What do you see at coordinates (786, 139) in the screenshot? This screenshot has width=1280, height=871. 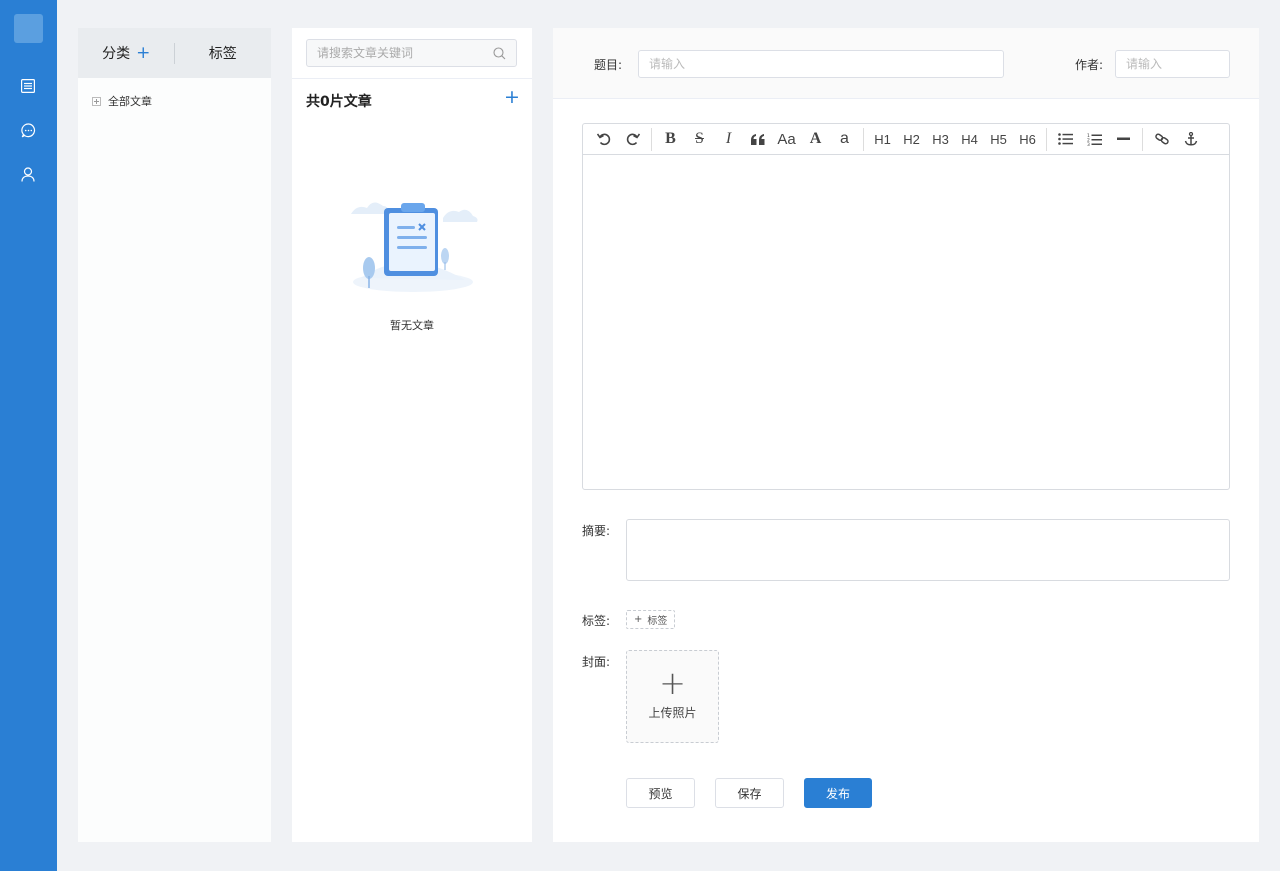 I see `font-size-button: Aa` at bounding box center [786, 139].